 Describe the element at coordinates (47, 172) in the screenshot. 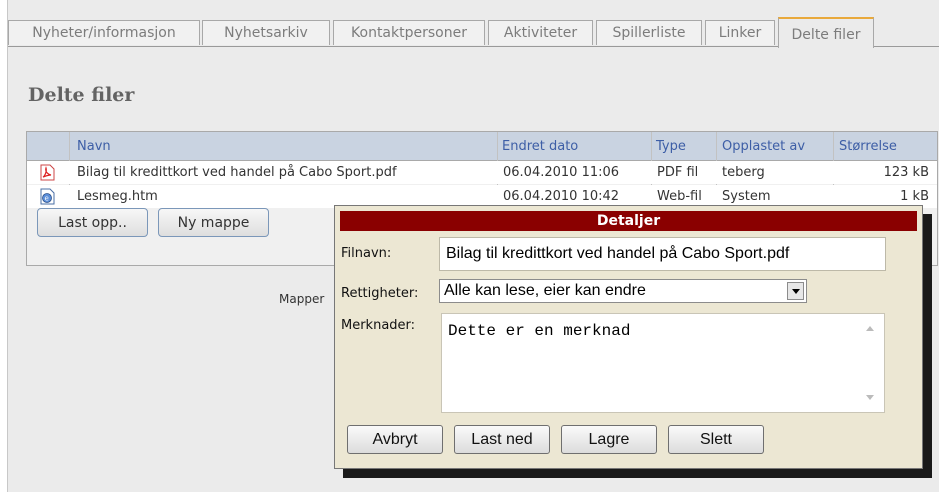

I see `pdf-file-icon` at that location.